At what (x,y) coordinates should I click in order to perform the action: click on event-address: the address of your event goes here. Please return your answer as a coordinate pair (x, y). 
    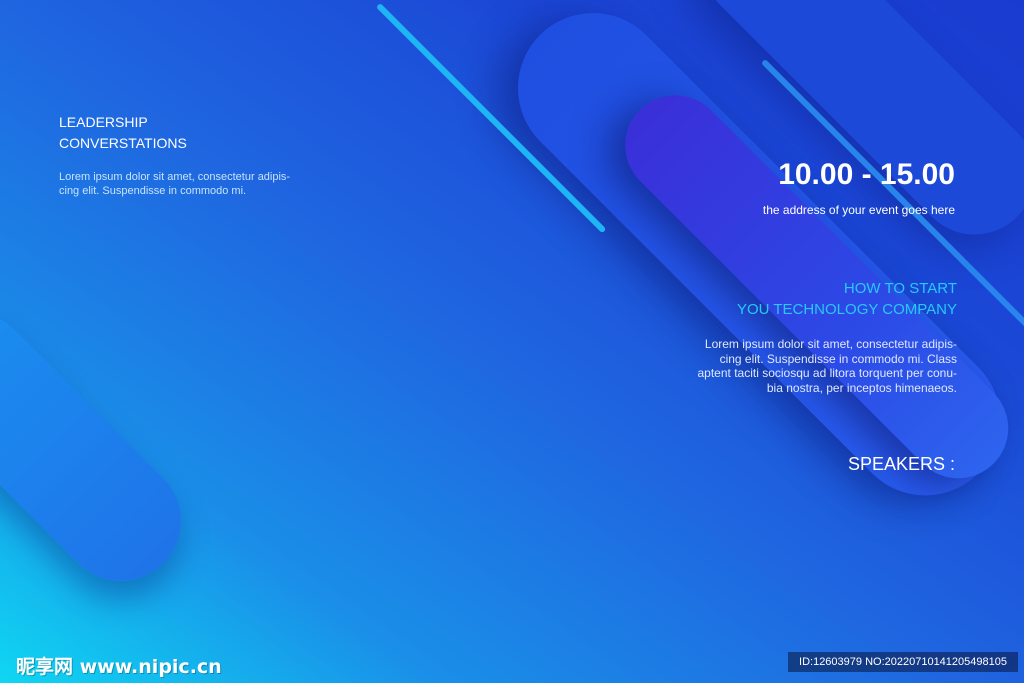
    Looking at the image, I should click on (858, 210).